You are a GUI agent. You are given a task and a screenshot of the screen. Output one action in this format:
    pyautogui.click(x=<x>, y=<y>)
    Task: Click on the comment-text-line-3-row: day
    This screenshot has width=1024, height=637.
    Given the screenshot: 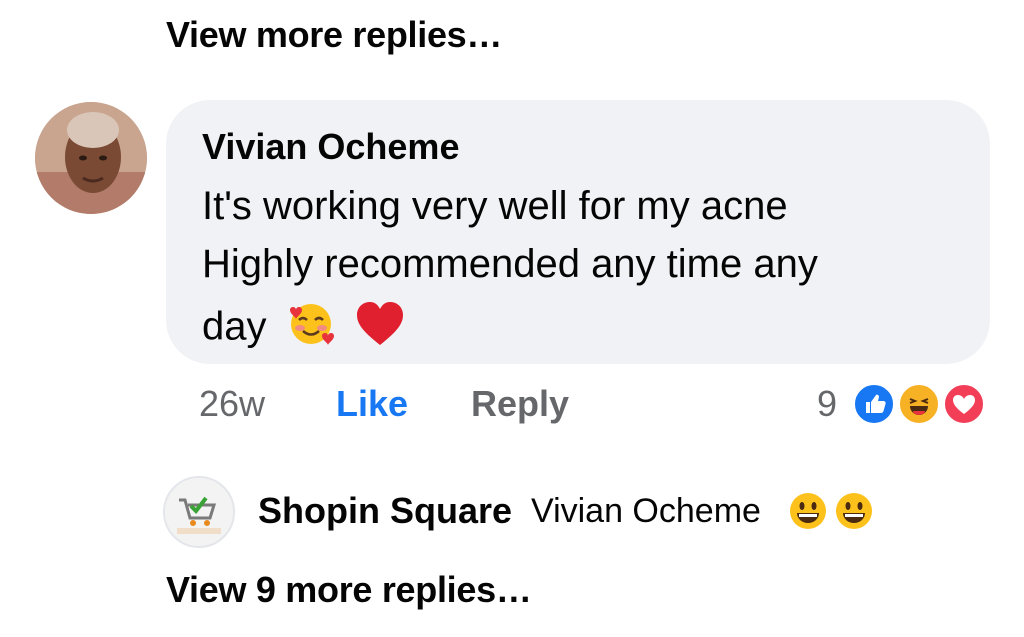 What is the action you would take?
    pyautogui.click(x=303, y=329)
    